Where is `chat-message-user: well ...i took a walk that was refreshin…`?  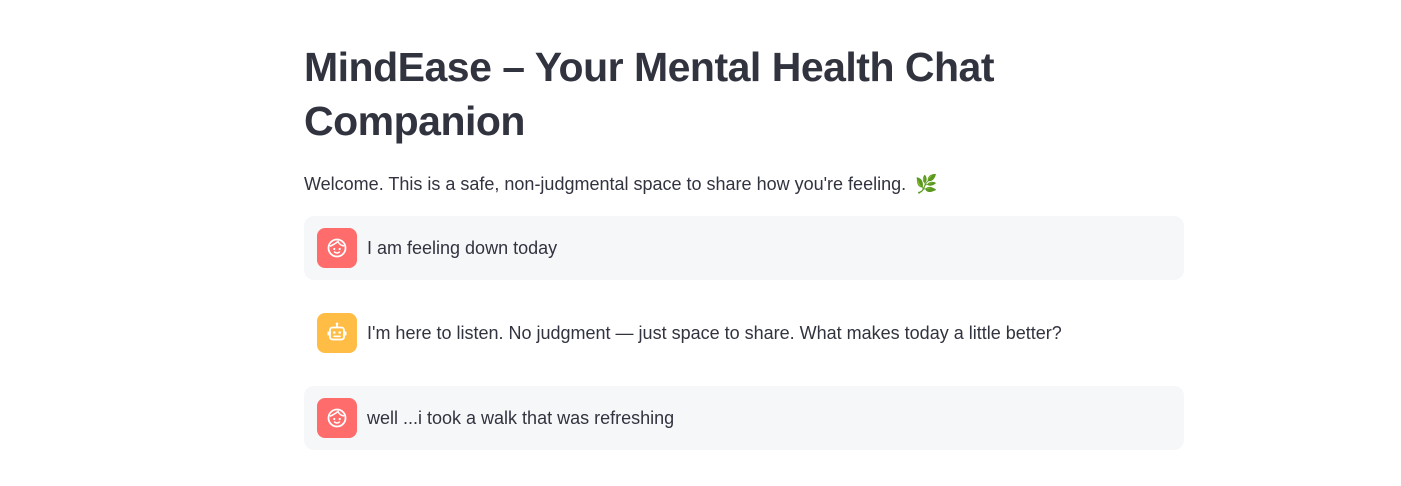
chat-message-user: well ...i took a walk that was refreshin… is located at coordinates (744, 418).